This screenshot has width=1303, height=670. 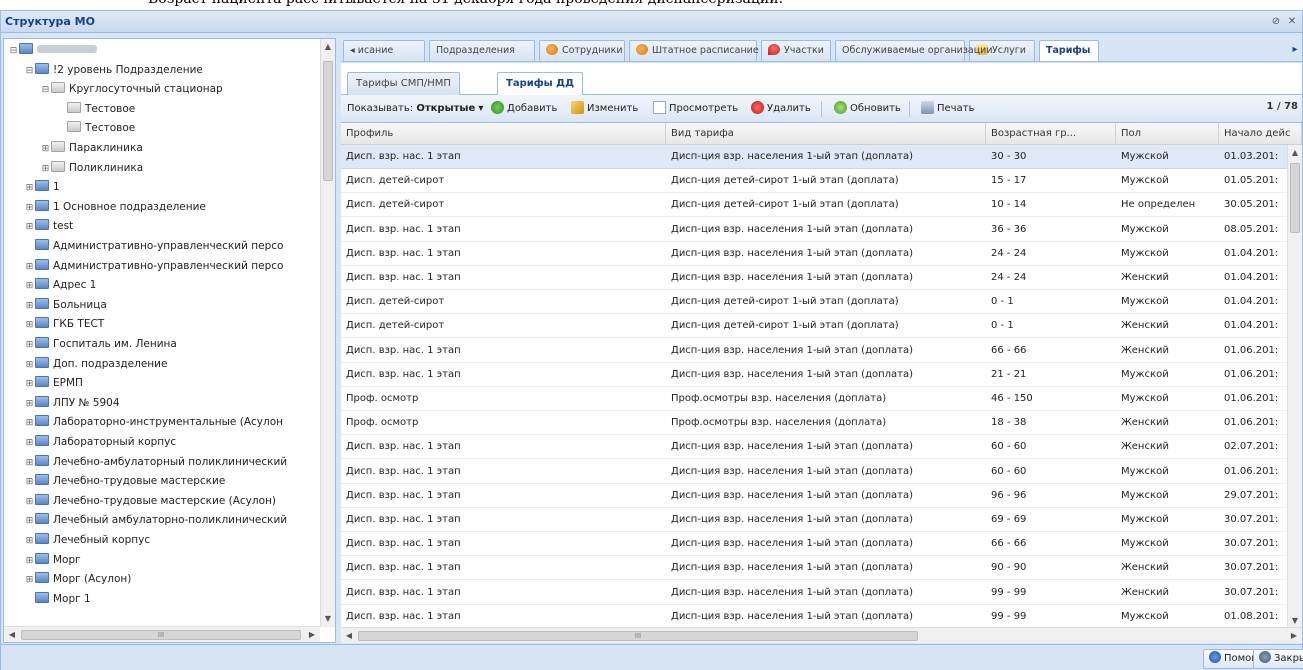 What do you see at coordinates (155, 462) in the screenshot?
I see `tree-node: ⊞ Лечебно-амбулаторный поликлинический` at bounding box center [155, 462].